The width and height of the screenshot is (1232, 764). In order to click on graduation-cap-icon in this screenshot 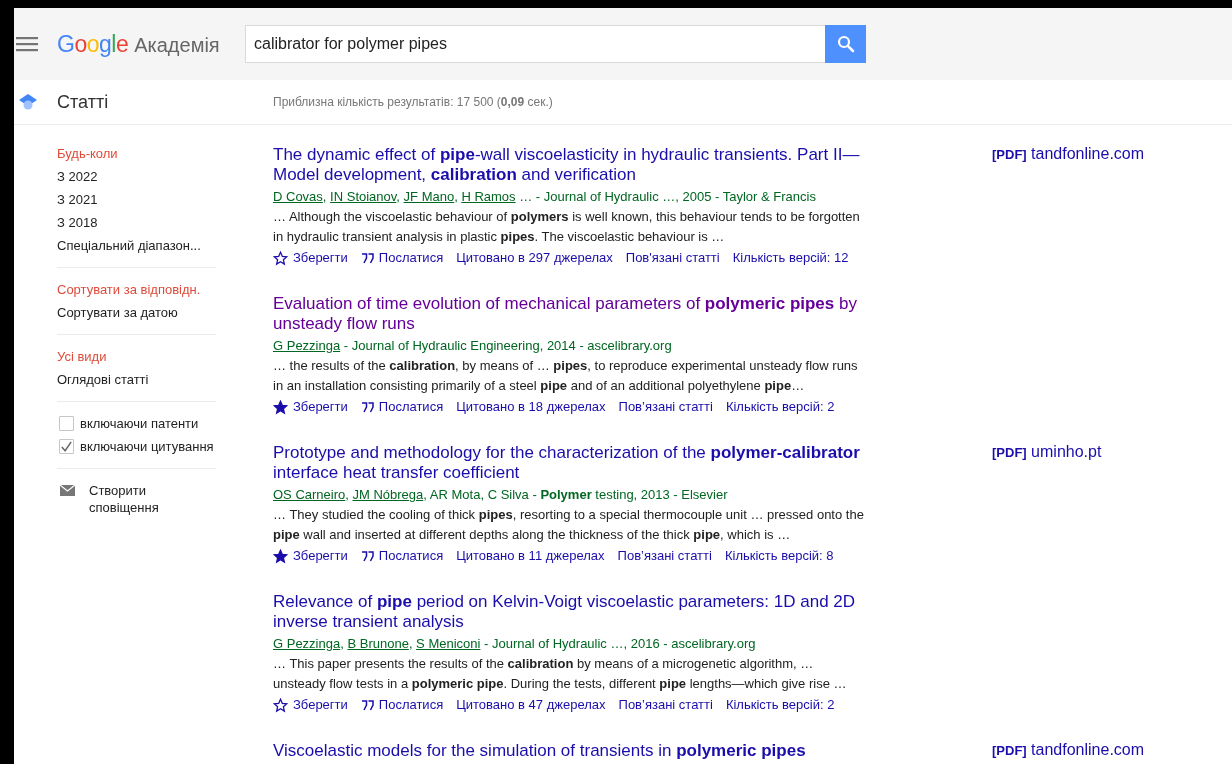, I will do `click(28, 102)`.